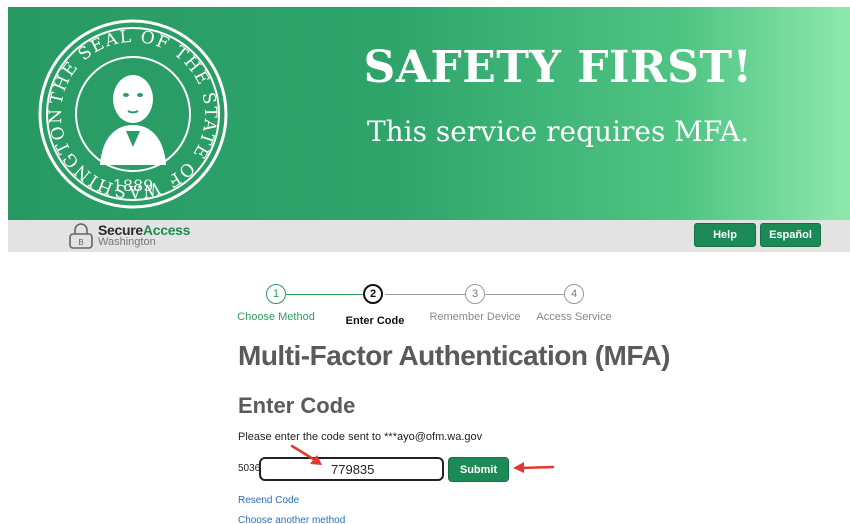 The image size is (850, 524). I want to click on svg-text: B, so click(80, 242).